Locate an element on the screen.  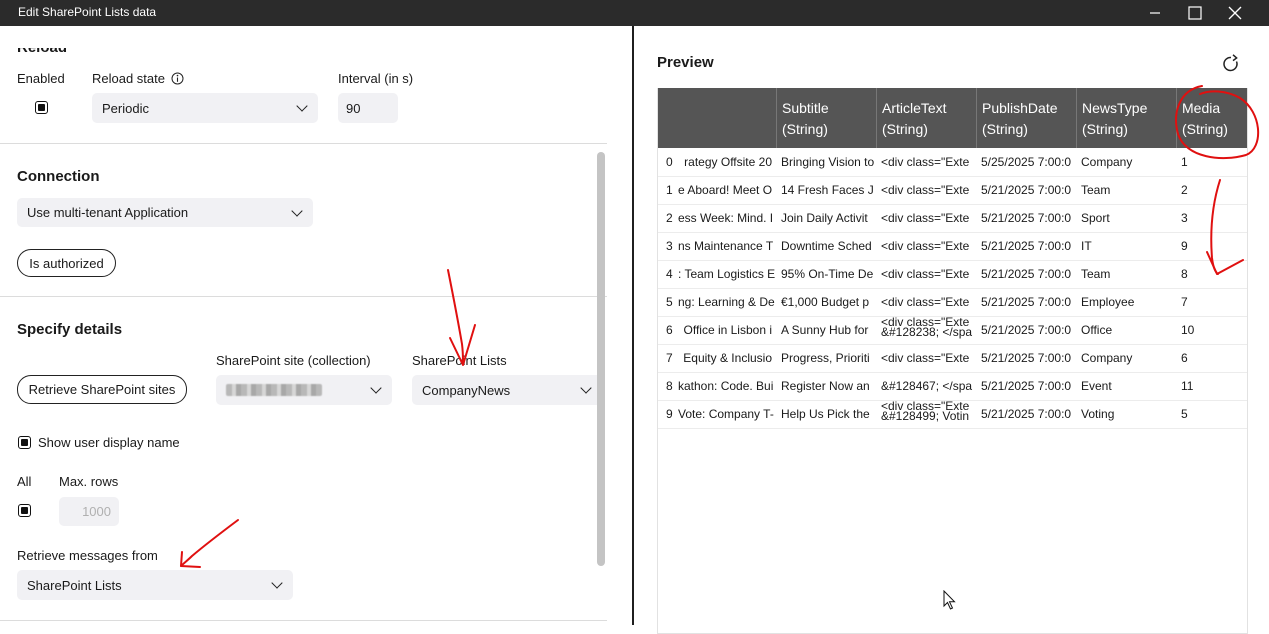
table-cell-title: ng: Learning & De is located at coordinates (726, 302).